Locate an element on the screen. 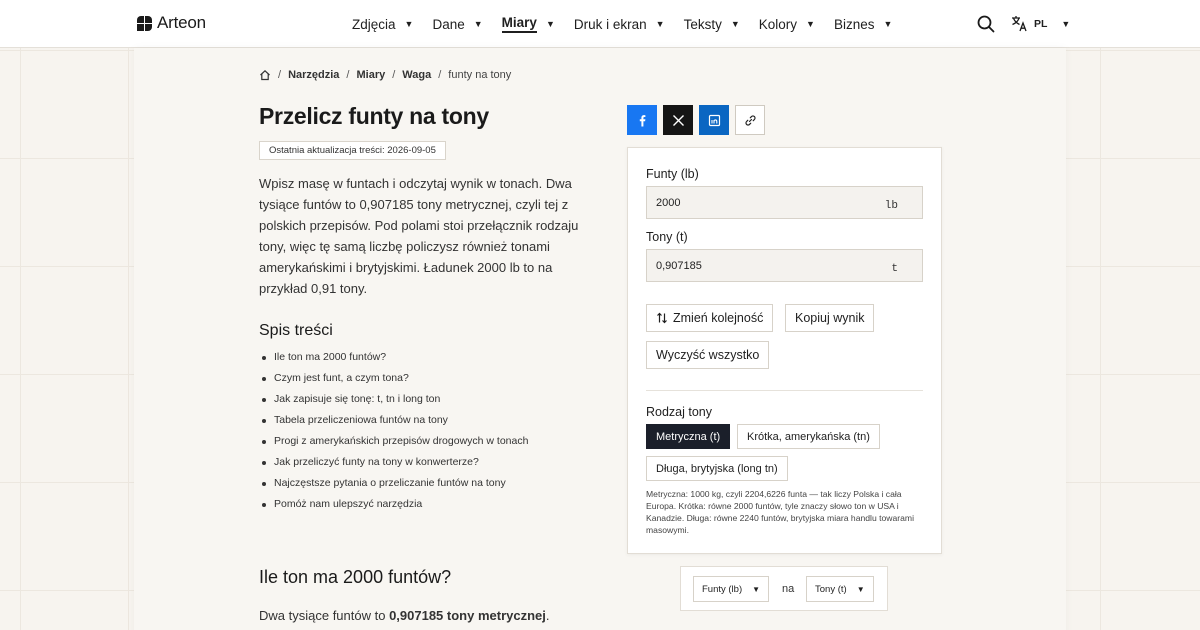 The image size is (1200, 630). nav-label: Teksty is located at coordinates (702, 24).